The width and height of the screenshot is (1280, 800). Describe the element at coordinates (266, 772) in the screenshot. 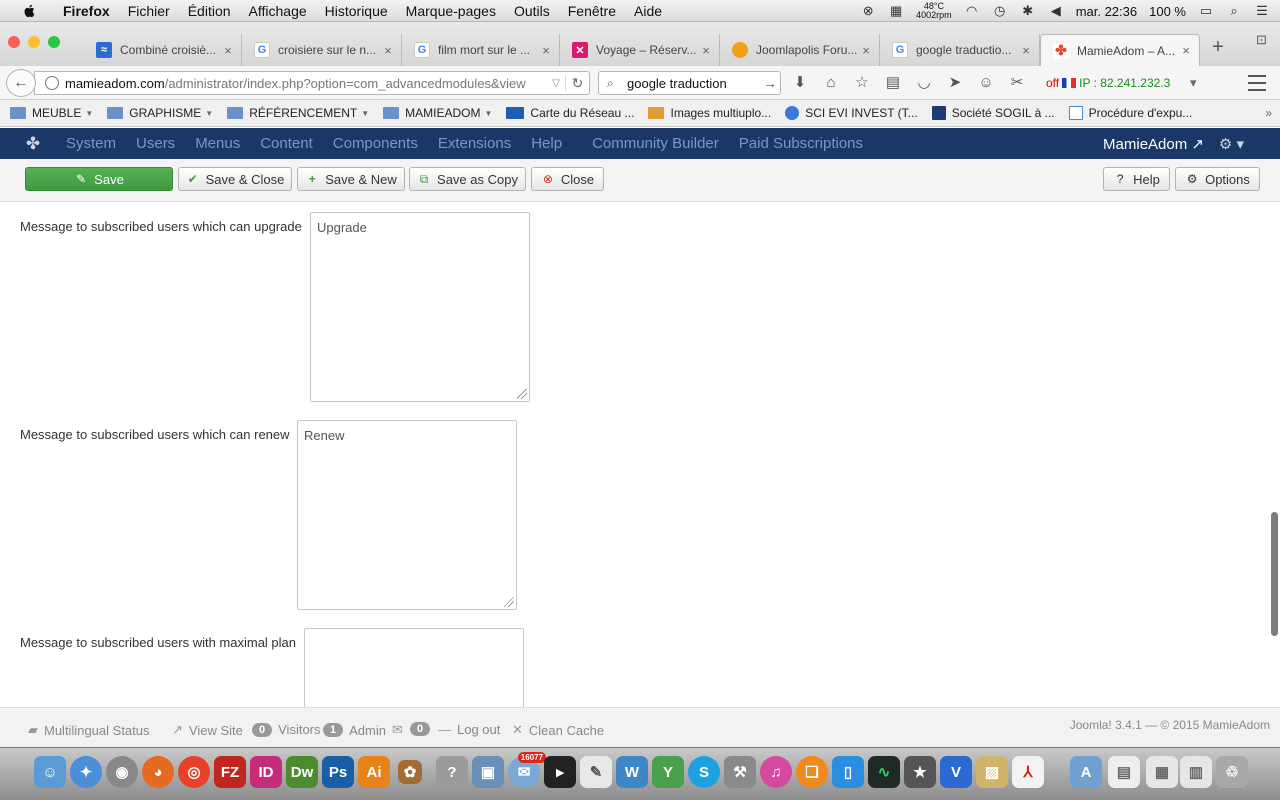

I see `dock-indesign: ID` at that location.